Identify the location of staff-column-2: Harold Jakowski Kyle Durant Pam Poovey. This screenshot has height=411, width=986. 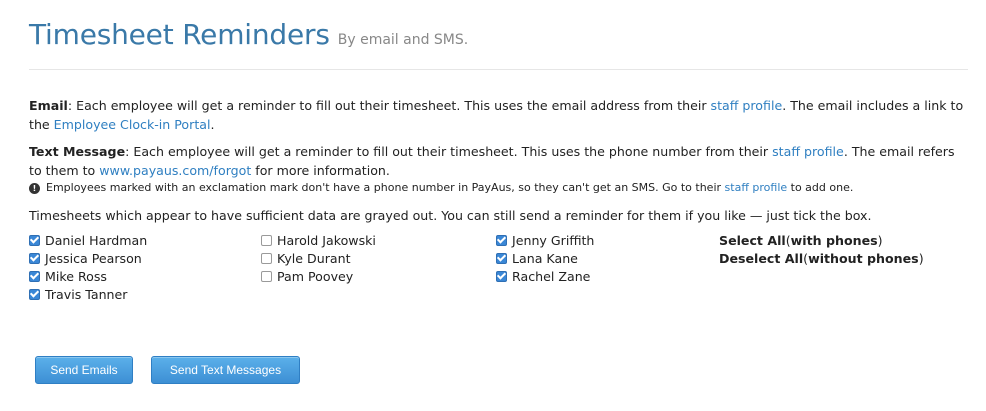
(318, 258).